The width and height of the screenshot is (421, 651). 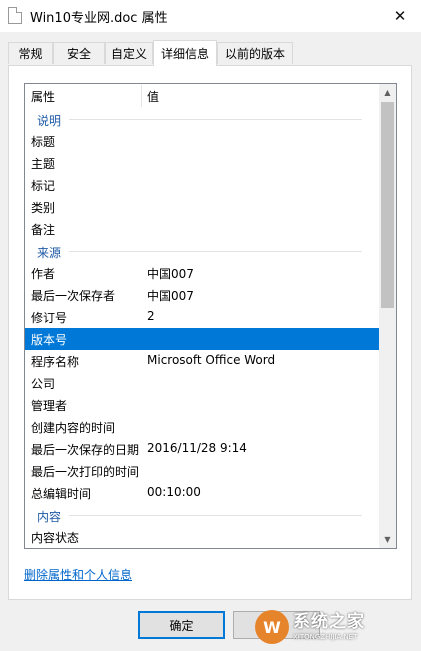 What do you see at coordinates (43, 164) in the screenshot?
I see `property-name: 主题` at bounding box center [43, 164].